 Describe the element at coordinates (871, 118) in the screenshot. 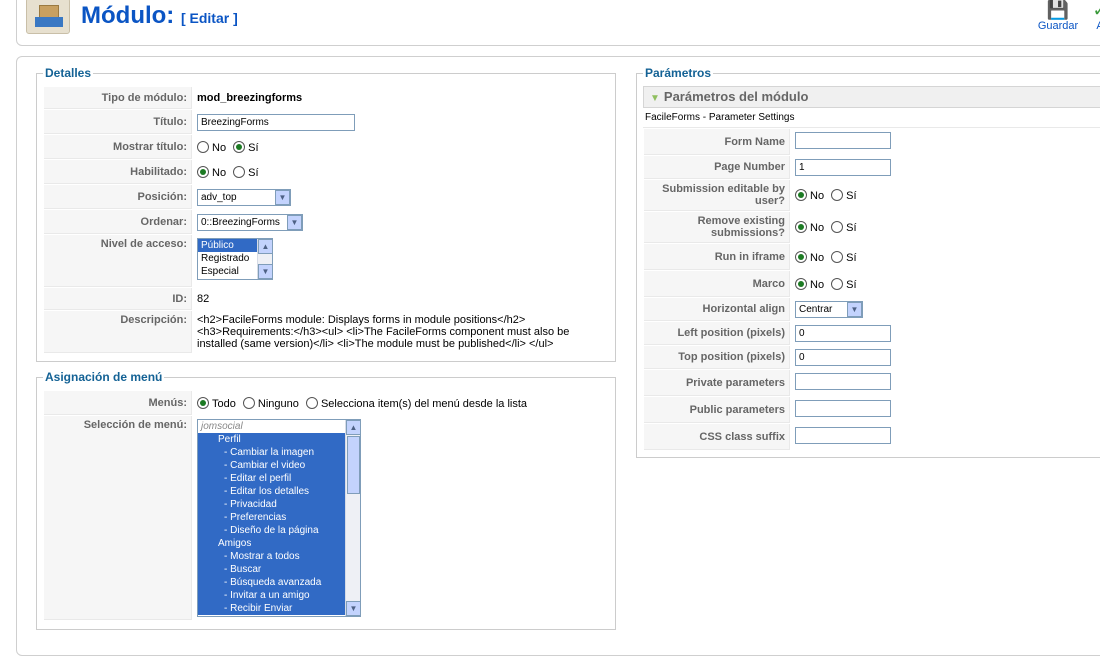

I see `params-note: FacileForms - Parameter Settings` at that location.